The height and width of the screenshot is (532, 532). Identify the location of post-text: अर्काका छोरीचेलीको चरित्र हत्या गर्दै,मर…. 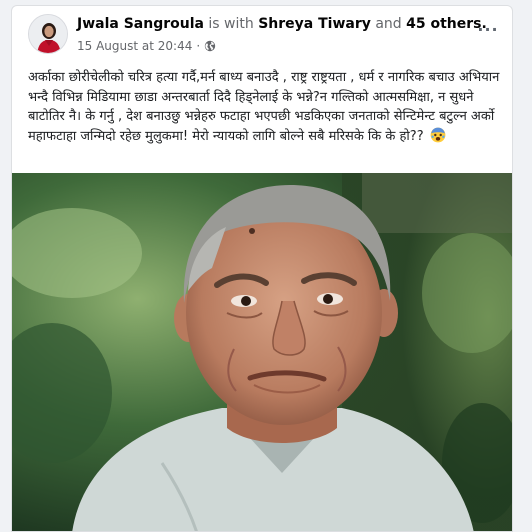
(264, 107).